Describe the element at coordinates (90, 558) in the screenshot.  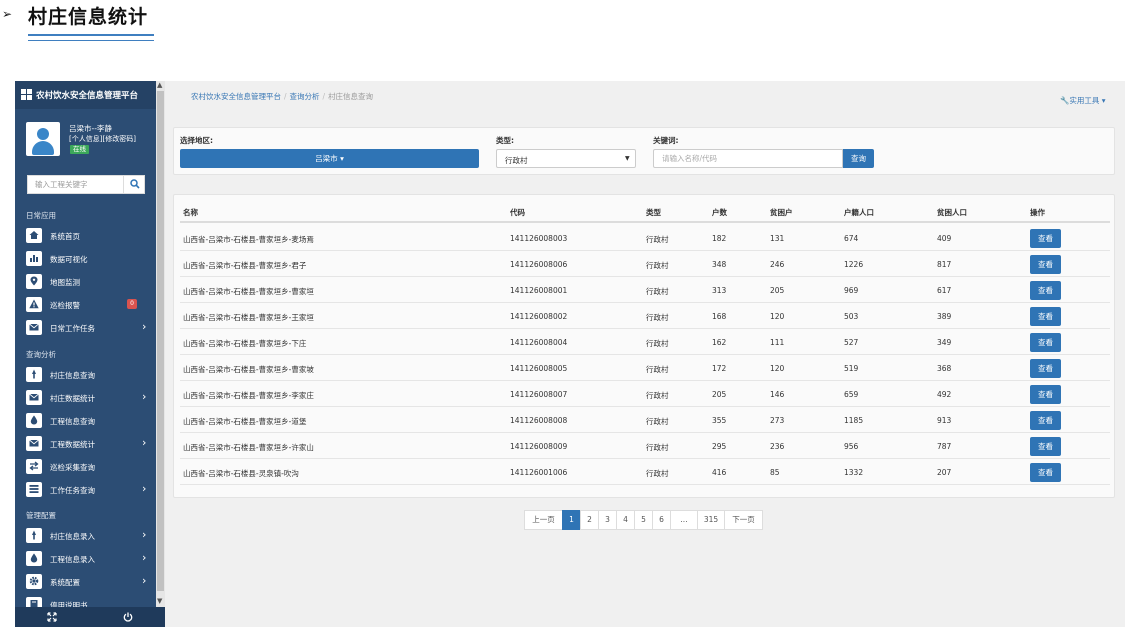
I see `sidebar-item-project-entry: 工程信息录入 ›` at that location.